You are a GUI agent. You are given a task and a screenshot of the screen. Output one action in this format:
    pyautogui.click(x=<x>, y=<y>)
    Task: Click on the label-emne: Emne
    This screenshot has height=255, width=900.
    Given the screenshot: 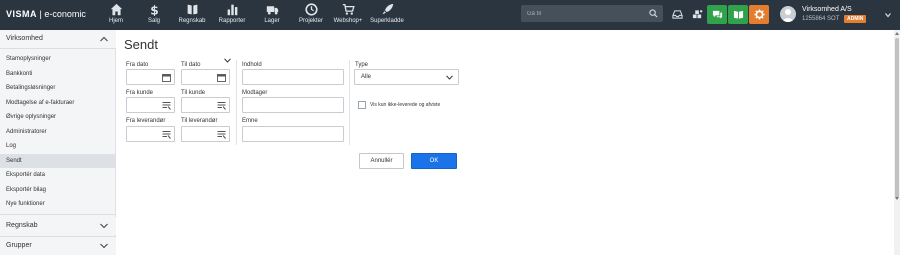 What is the action you would take?
    pyautogui.click(x=250, y=121)
    